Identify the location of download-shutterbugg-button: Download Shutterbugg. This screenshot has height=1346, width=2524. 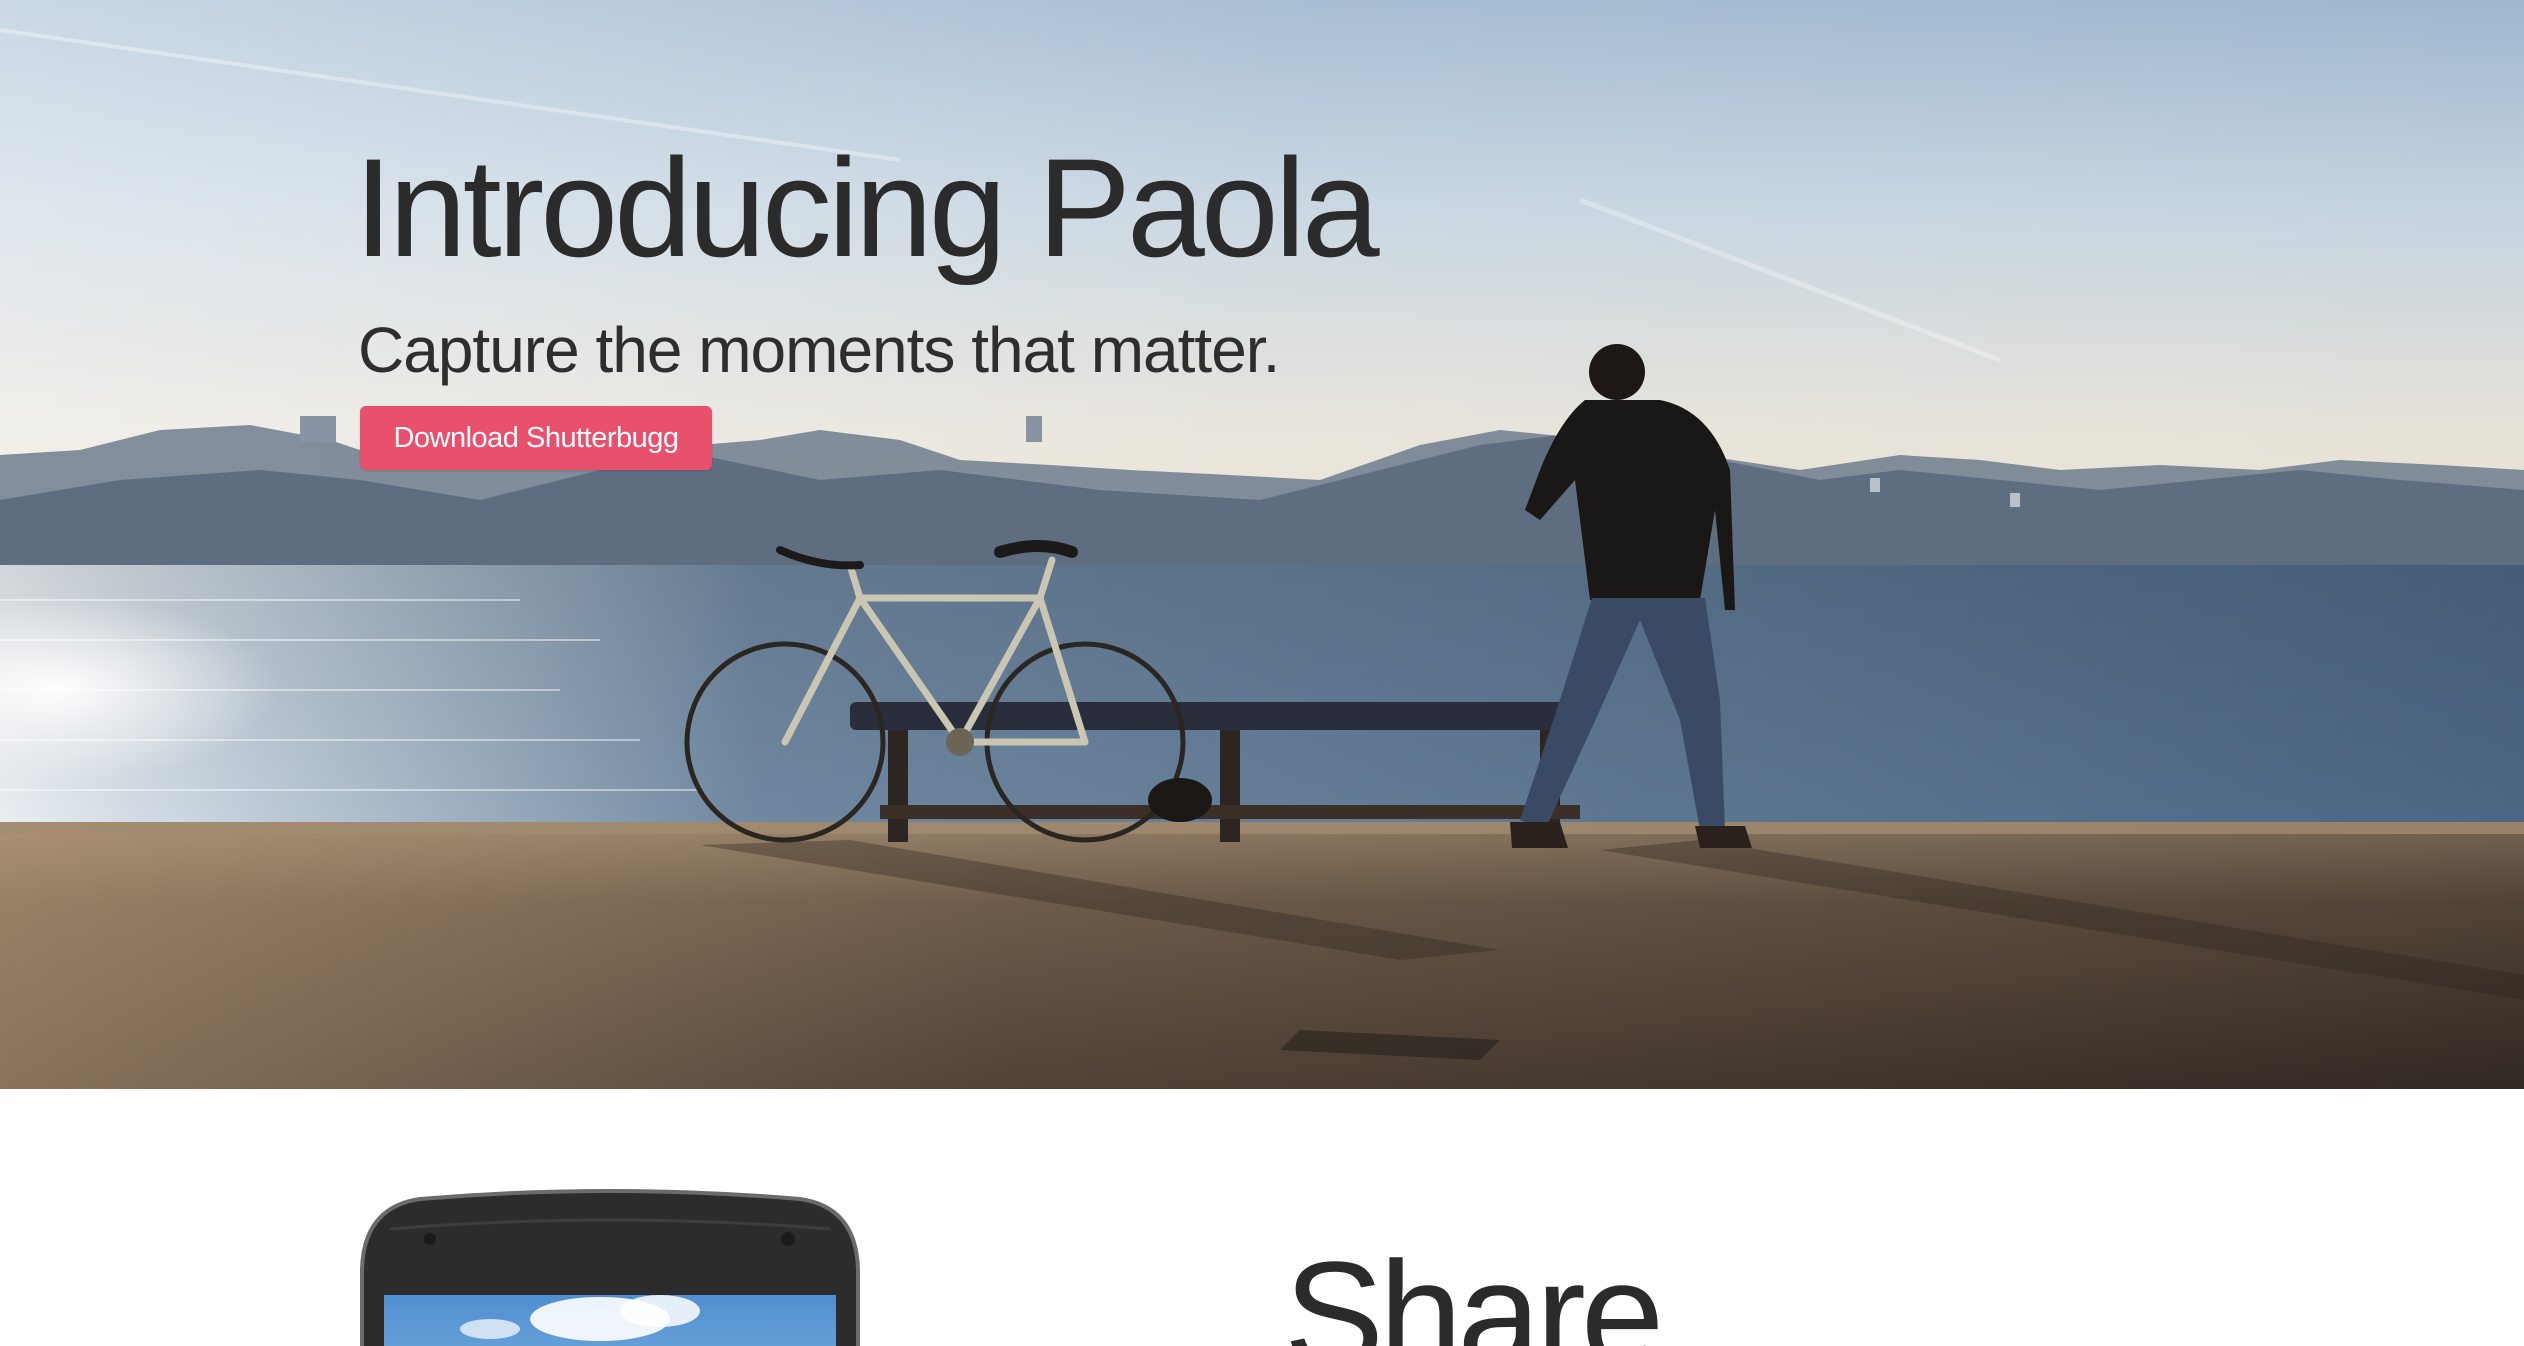
(536, 438).